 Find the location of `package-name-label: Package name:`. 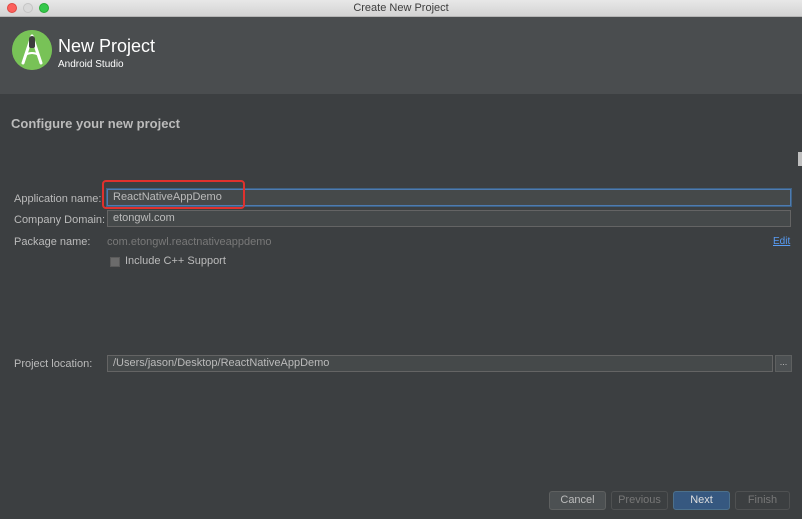

package-name-label: Package name: is located at coordinates (52, 242).